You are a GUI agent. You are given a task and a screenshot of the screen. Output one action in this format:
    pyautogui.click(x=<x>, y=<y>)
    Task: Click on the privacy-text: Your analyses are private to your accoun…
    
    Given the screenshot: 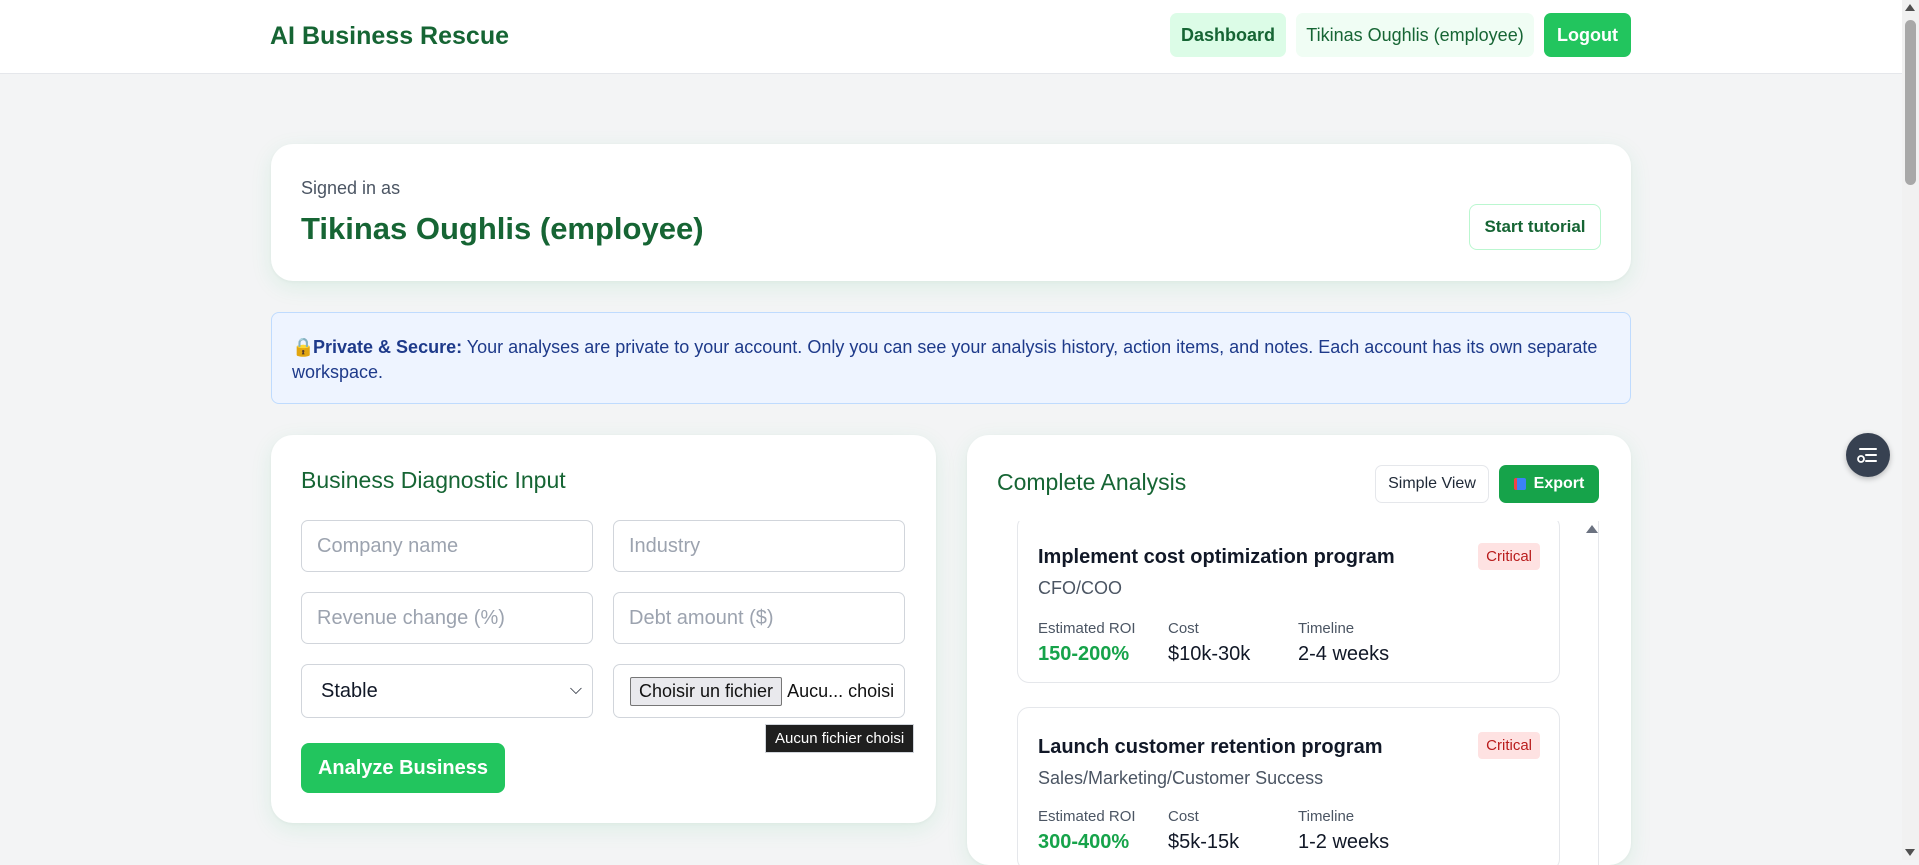 What is the action you would take?
    pyautogui.click(x=945, y=359)
    